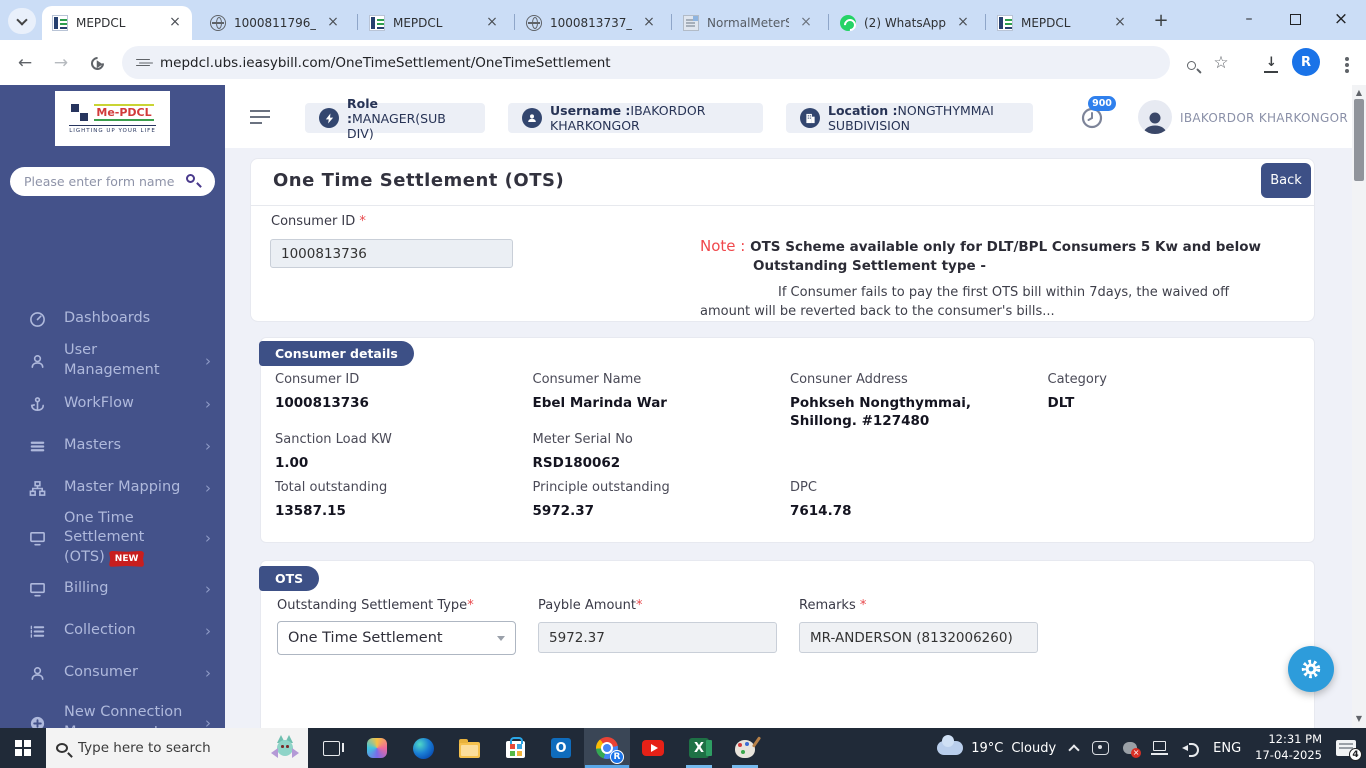 Image resolution: width=1366 pixels, height=768 pixels. What do you see at coordinates (112, 319) in the screenshot?
I see `sidebar-item-dashboards: Dashboards` at bounding box center [112, 319].